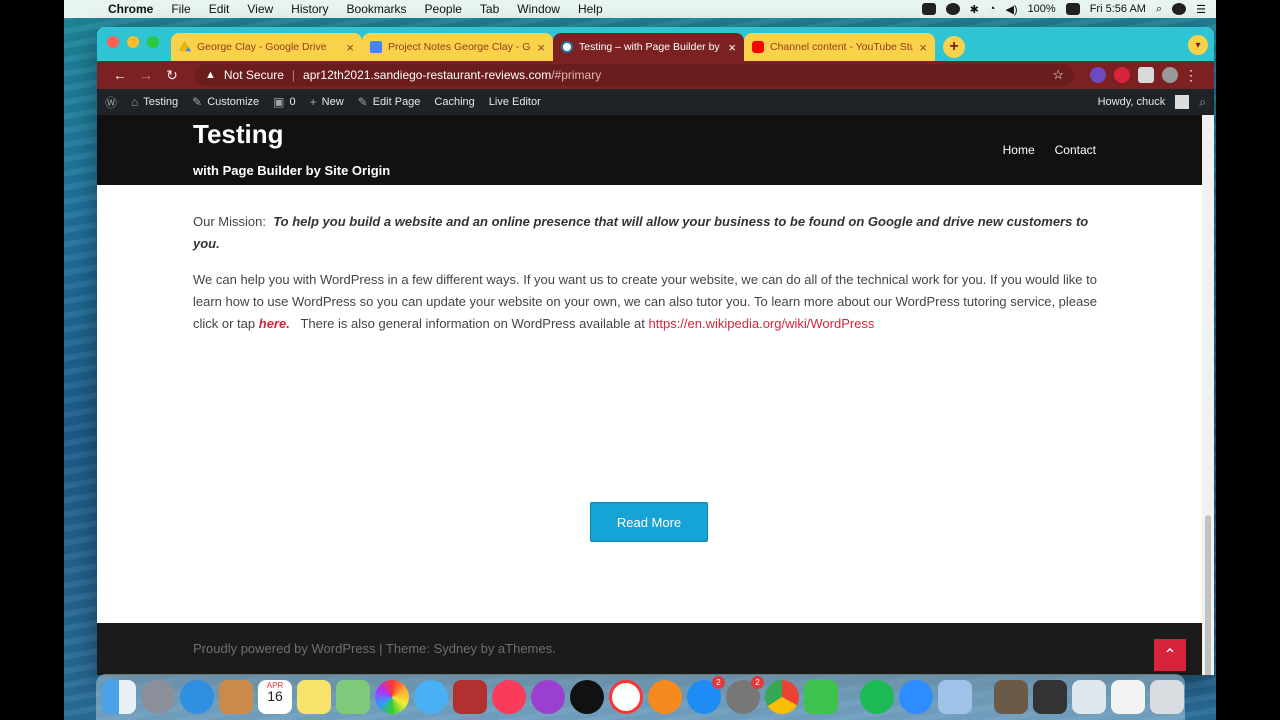 The width and height of the screenshot is (1280, 720). I want to click on admin-live-editor-link: Live Editor, so click(515, 102).